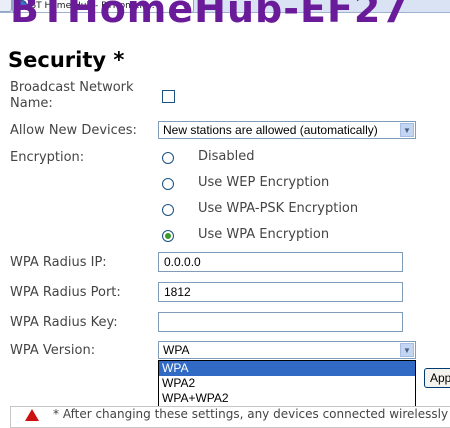 Image resolution: width=450 pixels, height=428 pixels. I want to click on section-title: Security *, so click(66, 60).